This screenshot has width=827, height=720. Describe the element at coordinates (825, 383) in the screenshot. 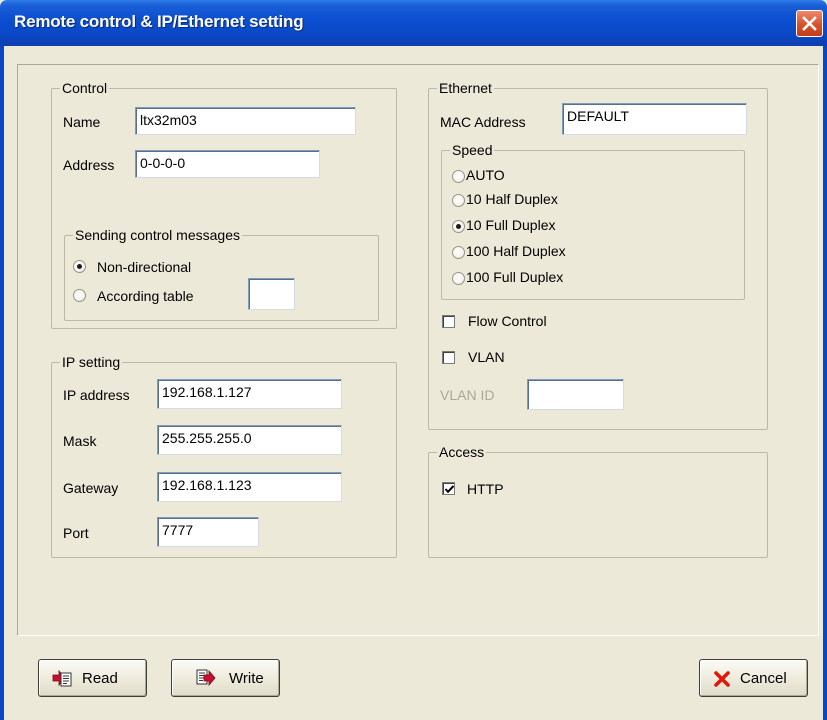

I see `window-frame-right` at that location.